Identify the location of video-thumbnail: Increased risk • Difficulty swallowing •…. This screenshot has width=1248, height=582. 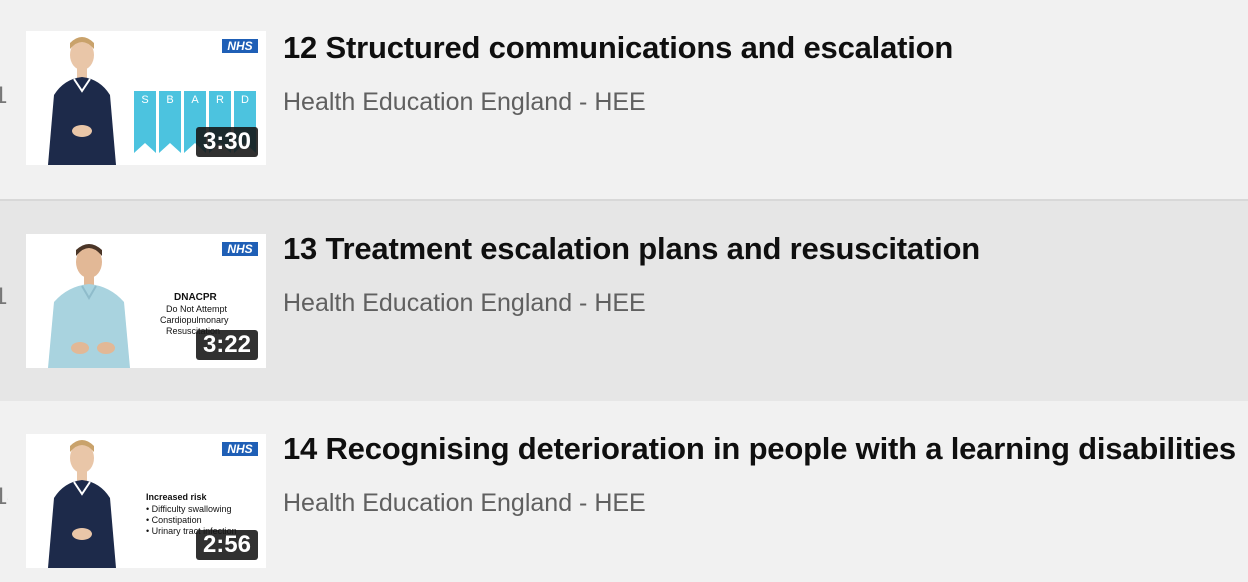
(146, 501).